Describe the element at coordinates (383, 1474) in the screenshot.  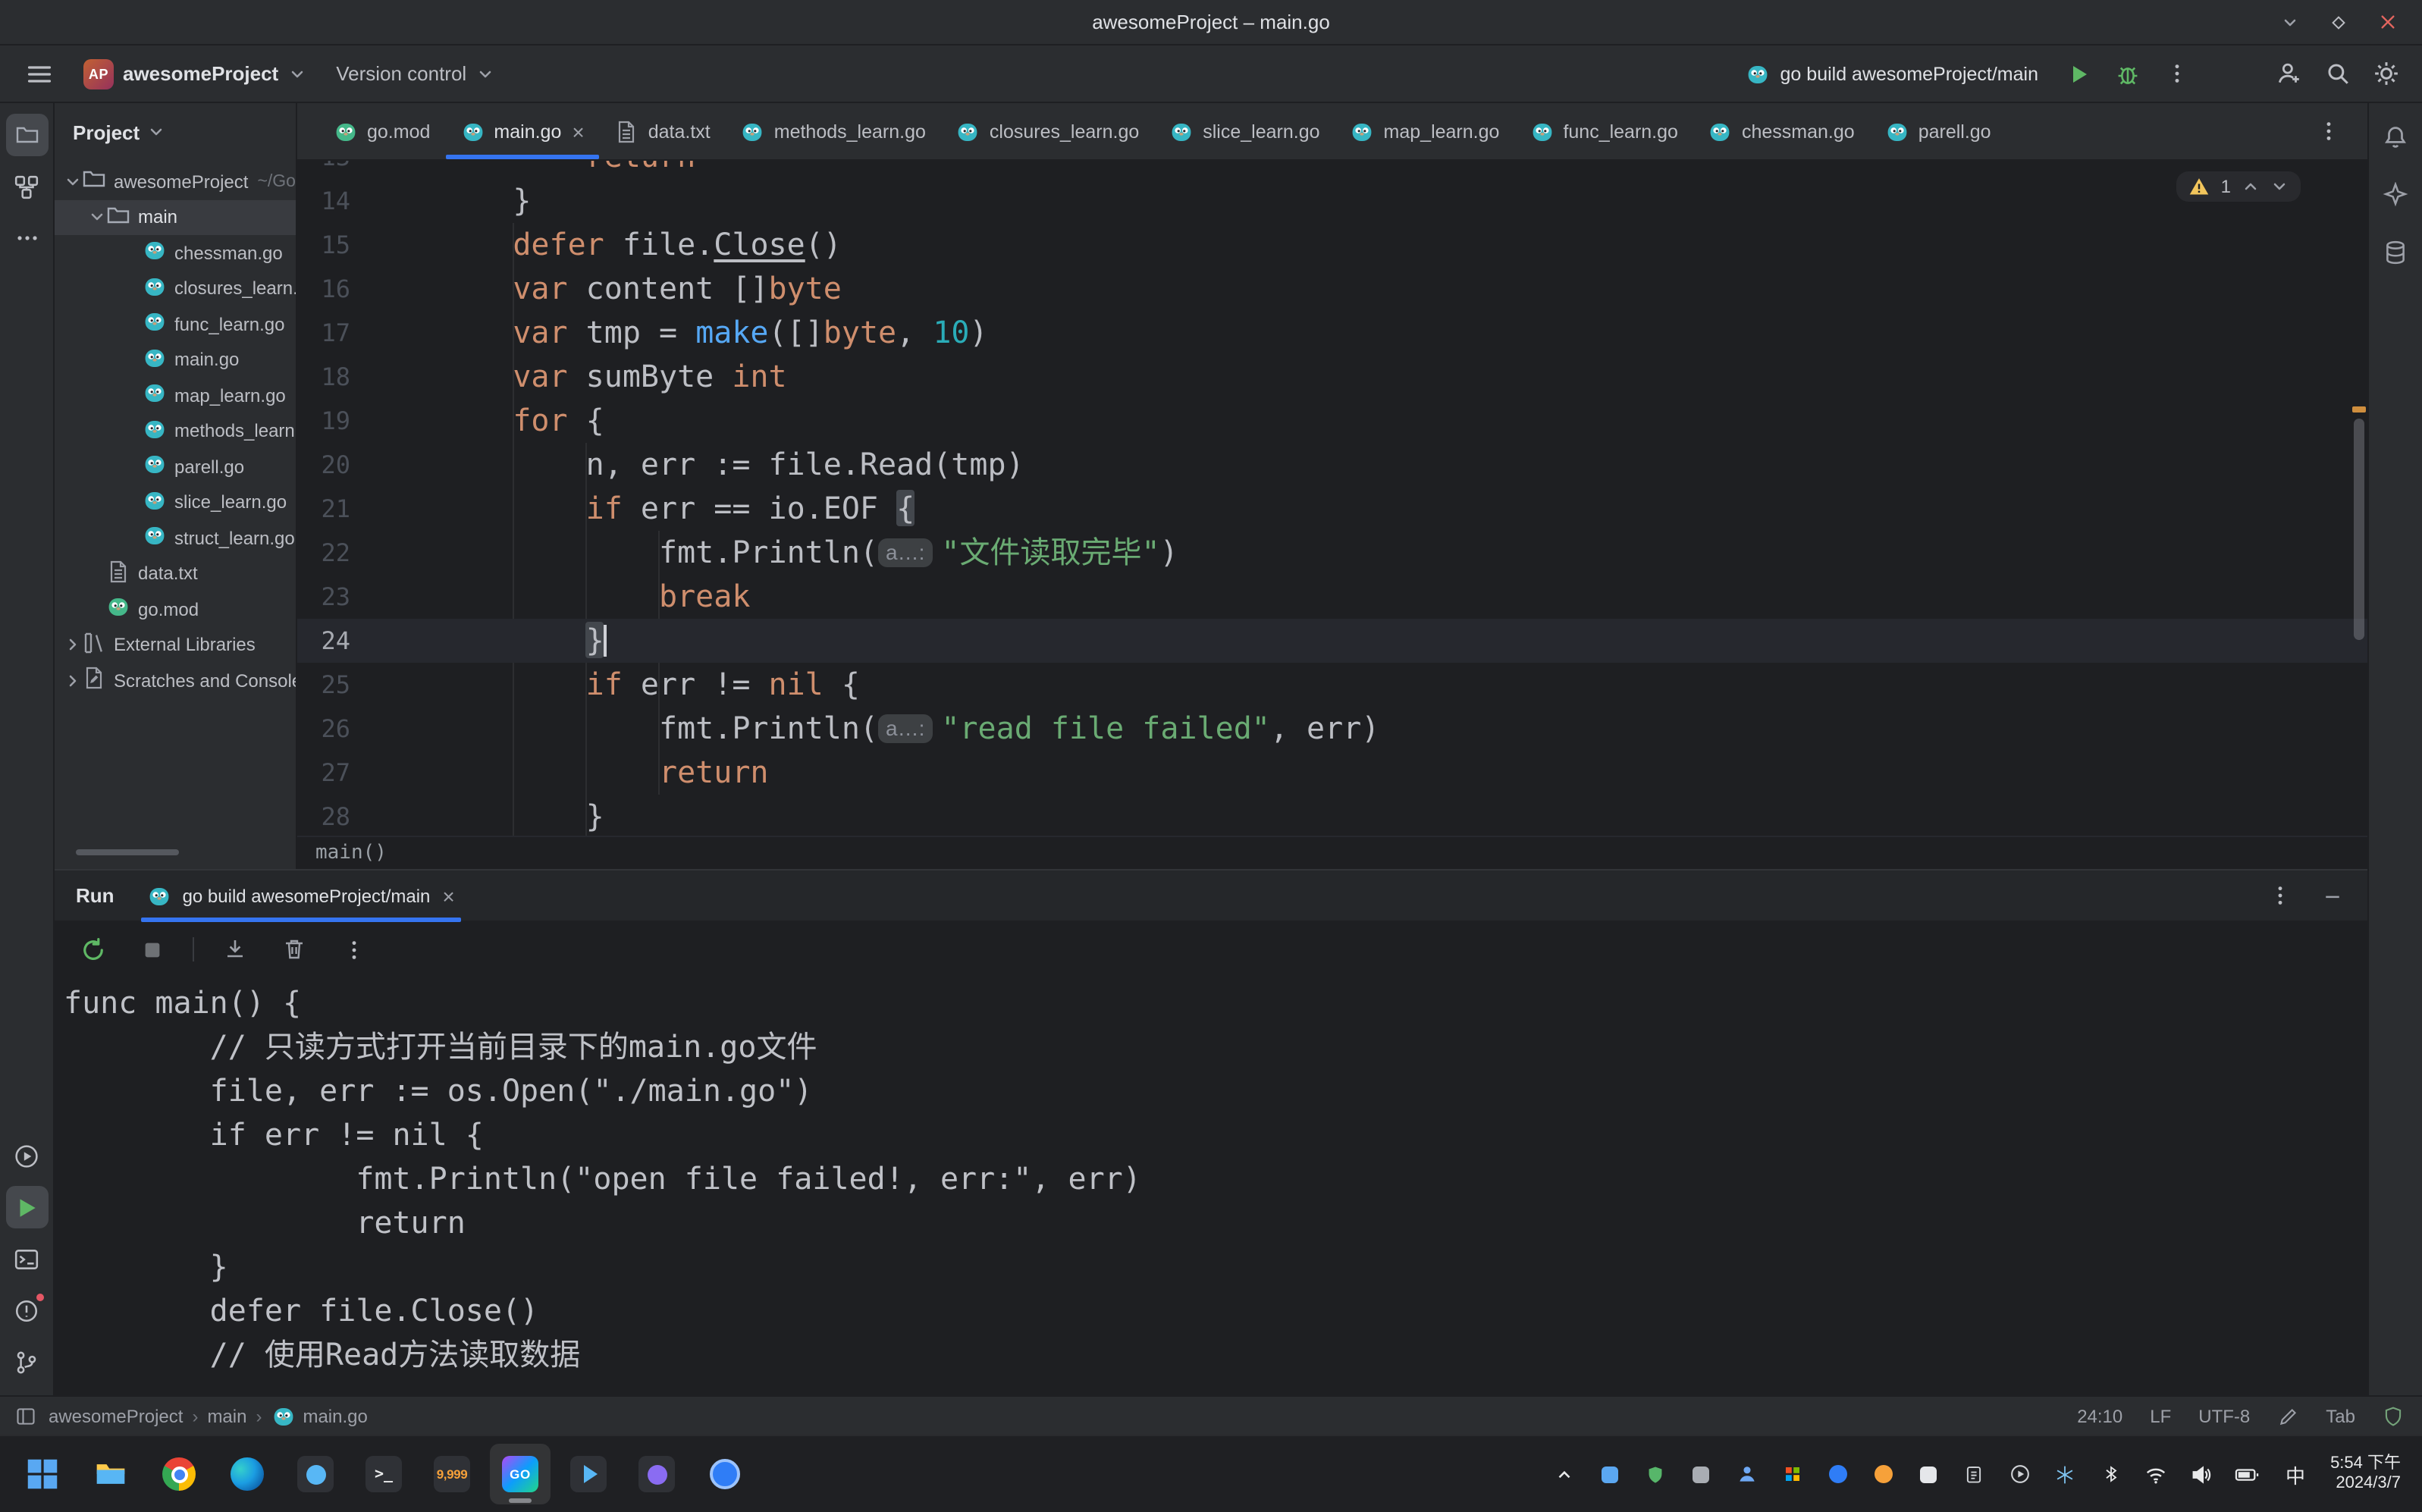
I see `taskbar-app-terminal: >_` at that location.